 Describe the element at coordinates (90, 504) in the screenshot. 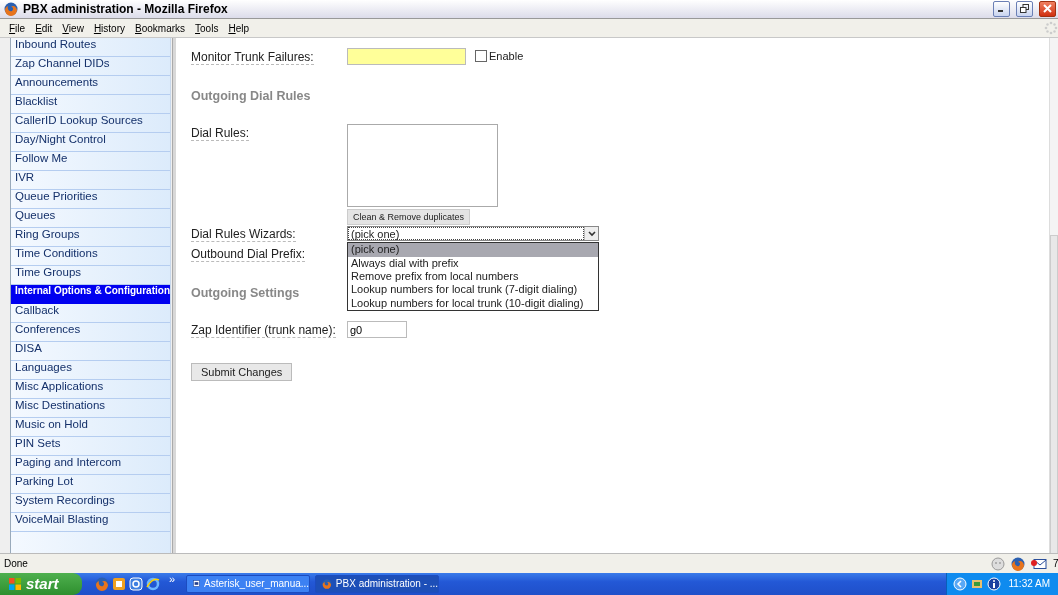

I see `sidebar-item: System Recordings` at that location.